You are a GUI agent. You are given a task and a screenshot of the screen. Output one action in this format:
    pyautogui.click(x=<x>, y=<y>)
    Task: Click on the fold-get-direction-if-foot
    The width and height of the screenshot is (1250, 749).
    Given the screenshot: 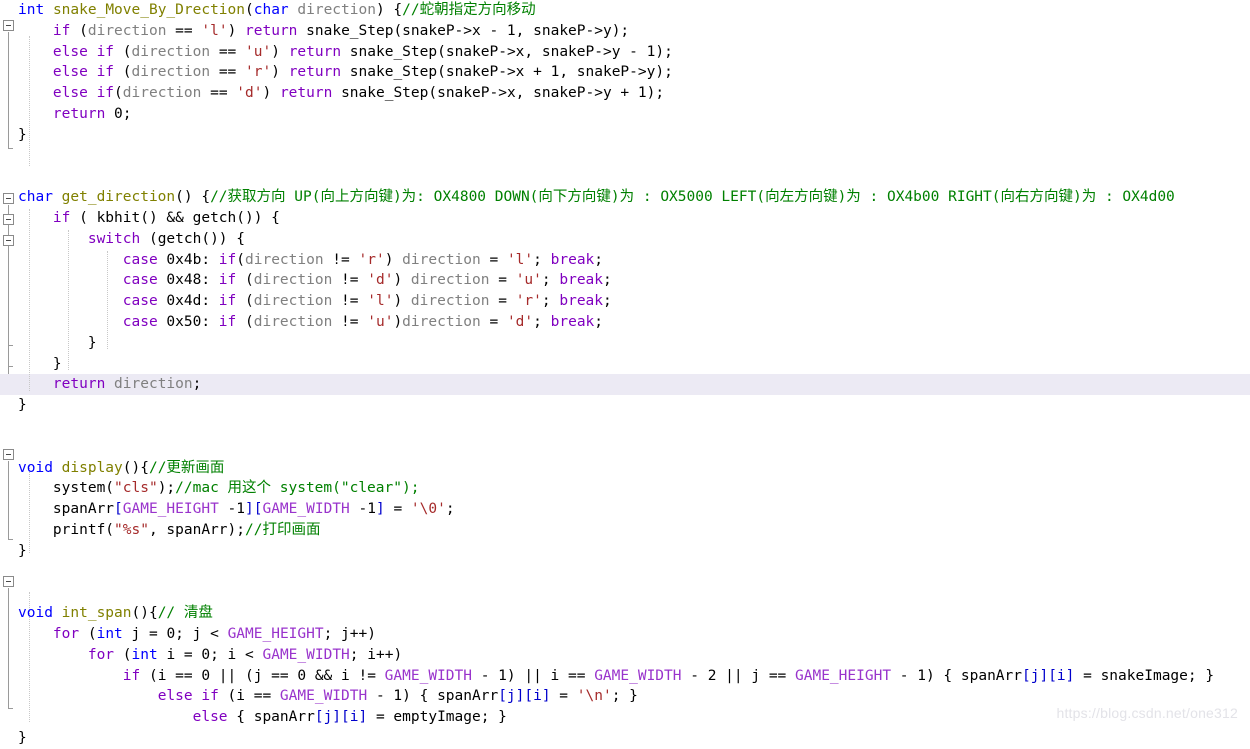 What is the action you would take?
    pyautogui.click(x=10, y=366)
    